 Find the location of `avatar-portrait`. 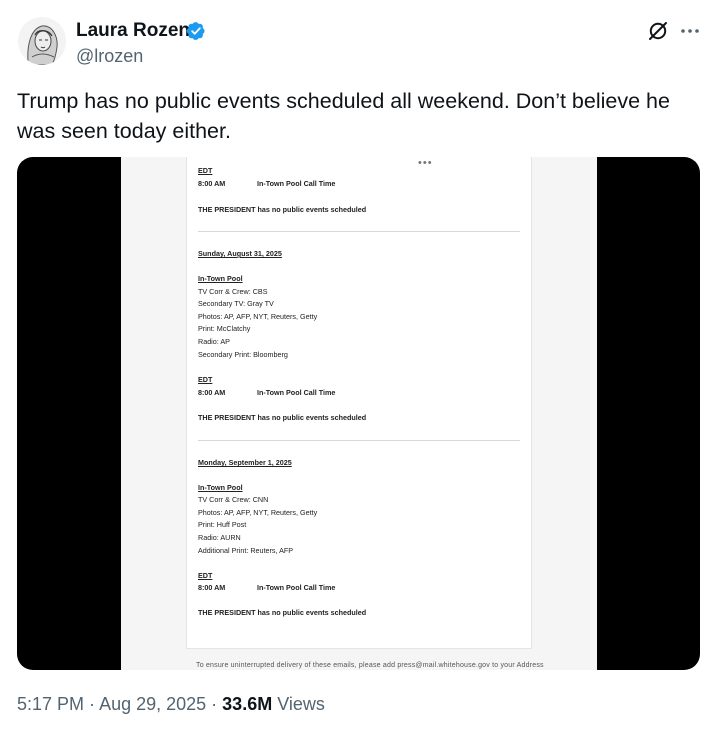

avatar-portrait is located at coordinates (42, 41).